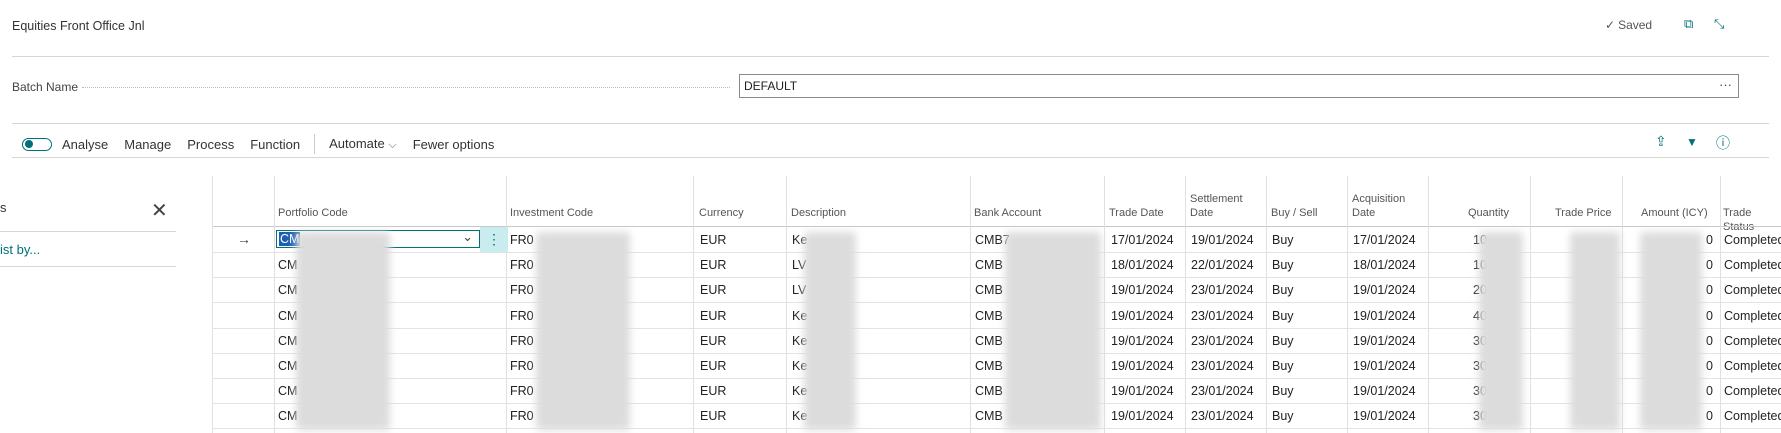 This screenshot has width=1781, height=433. I want to click on filter-icon: ▼, so click(1692, 142).